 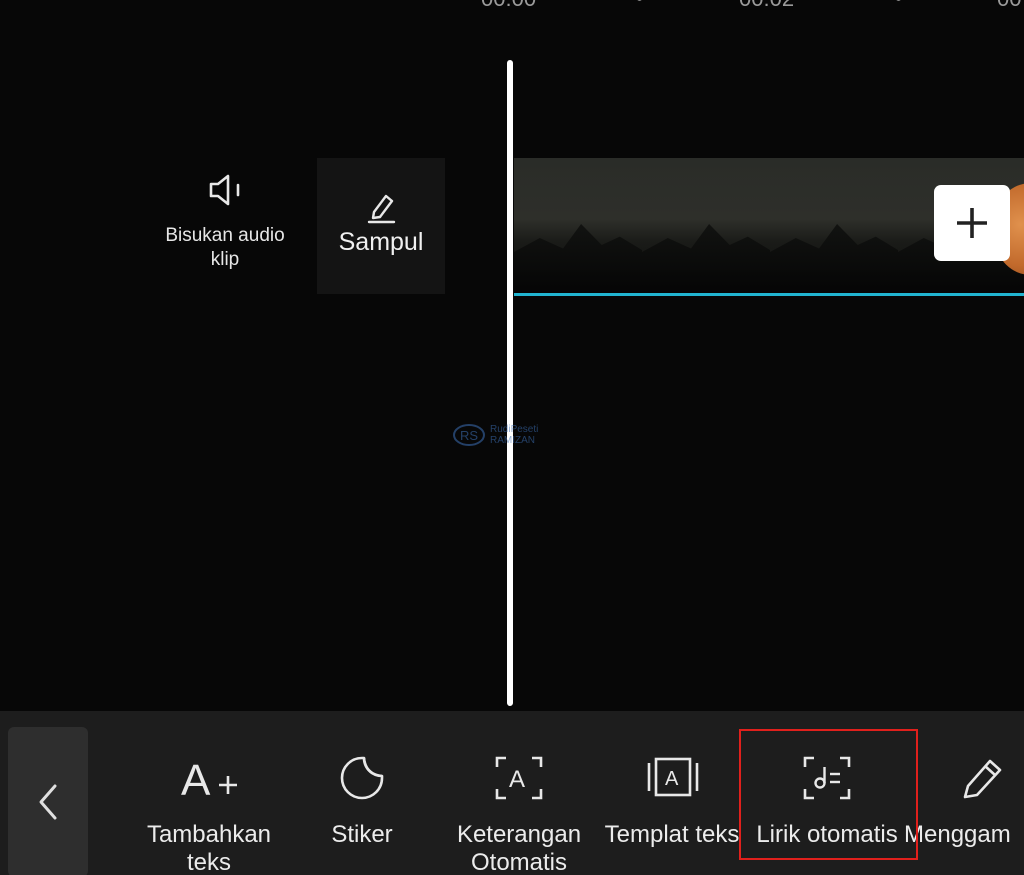 I want to click on speaker-muted-icon, so click(x=224, y=190).